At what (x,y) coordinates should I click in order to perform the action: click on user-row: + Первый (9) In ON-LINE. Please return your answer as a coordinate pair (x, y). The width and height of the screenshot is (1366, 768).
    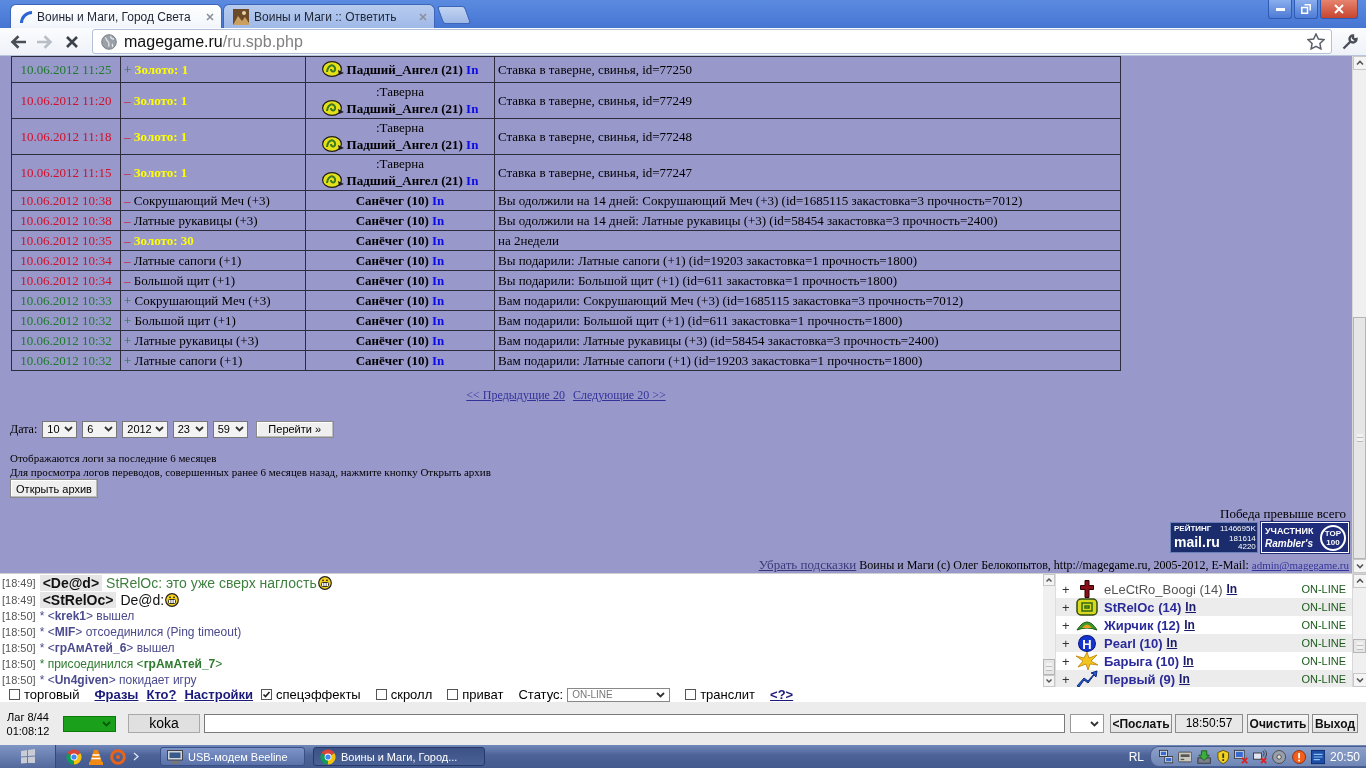
    Looking at the image, I should click on (1204, 678).